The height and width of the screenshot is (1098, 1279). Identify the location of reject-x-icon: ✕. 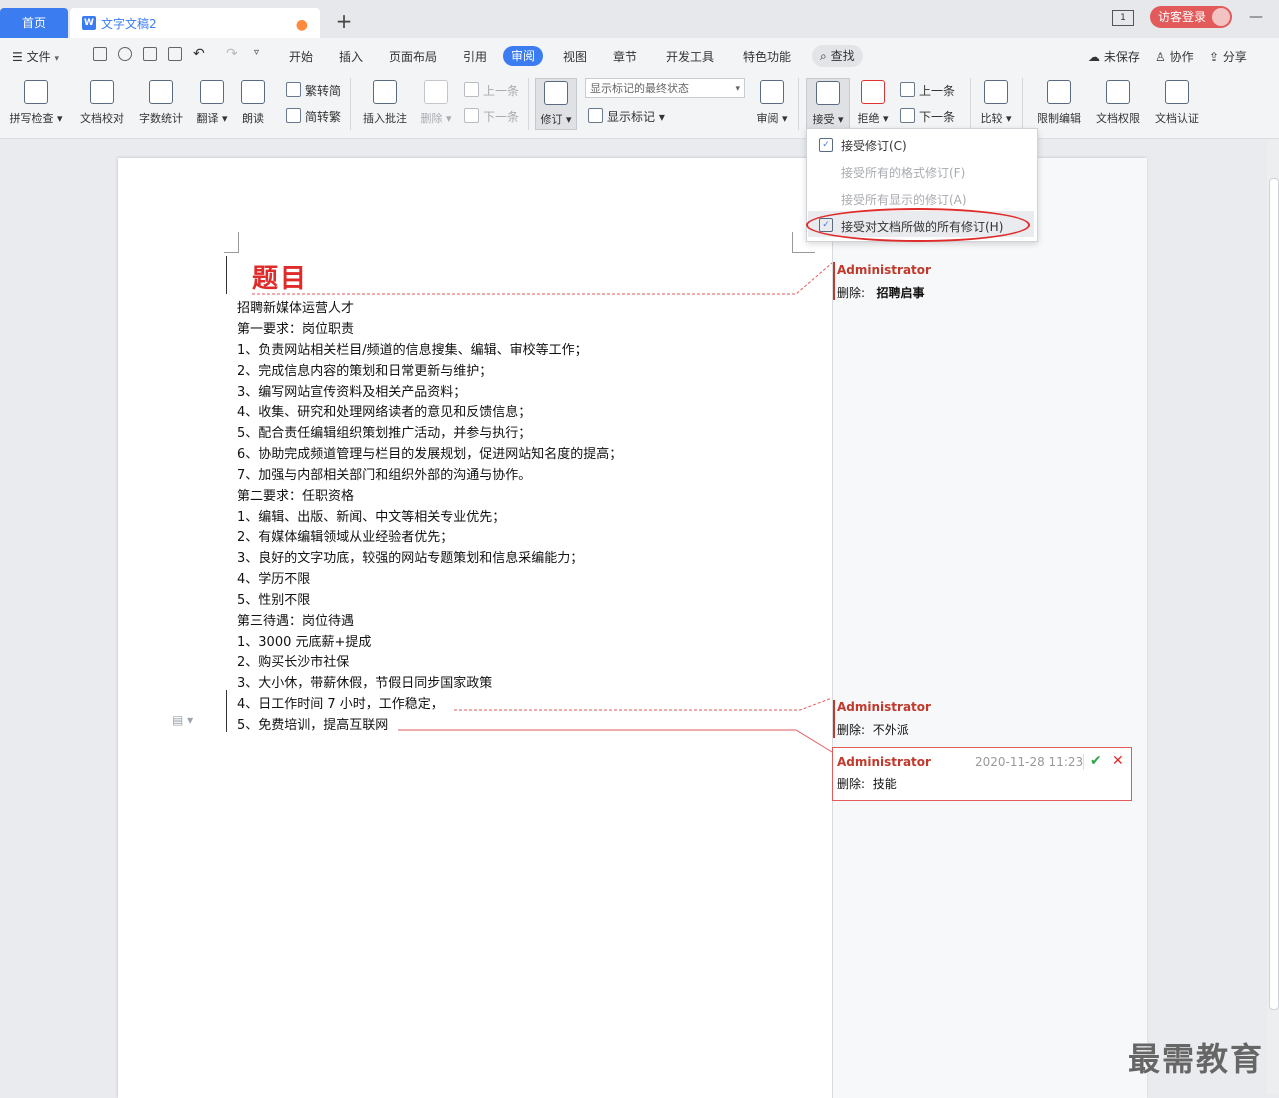
(1118, 761).